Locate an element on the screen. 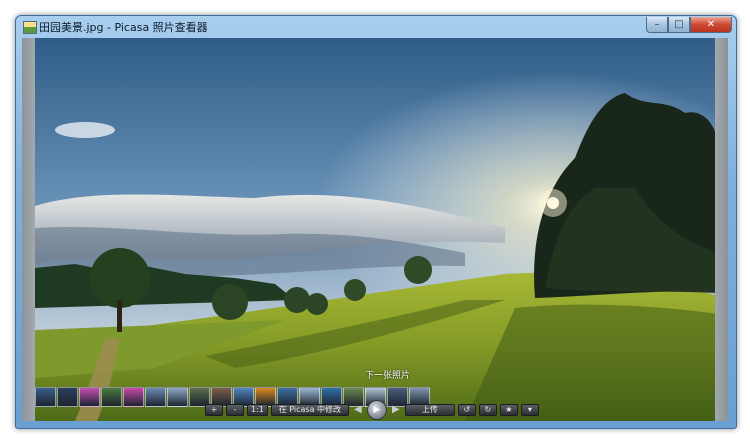 The width and height of the screenshot is (750, 444). previous-photo-icon: ◀ is located at coordinates (358, 410).